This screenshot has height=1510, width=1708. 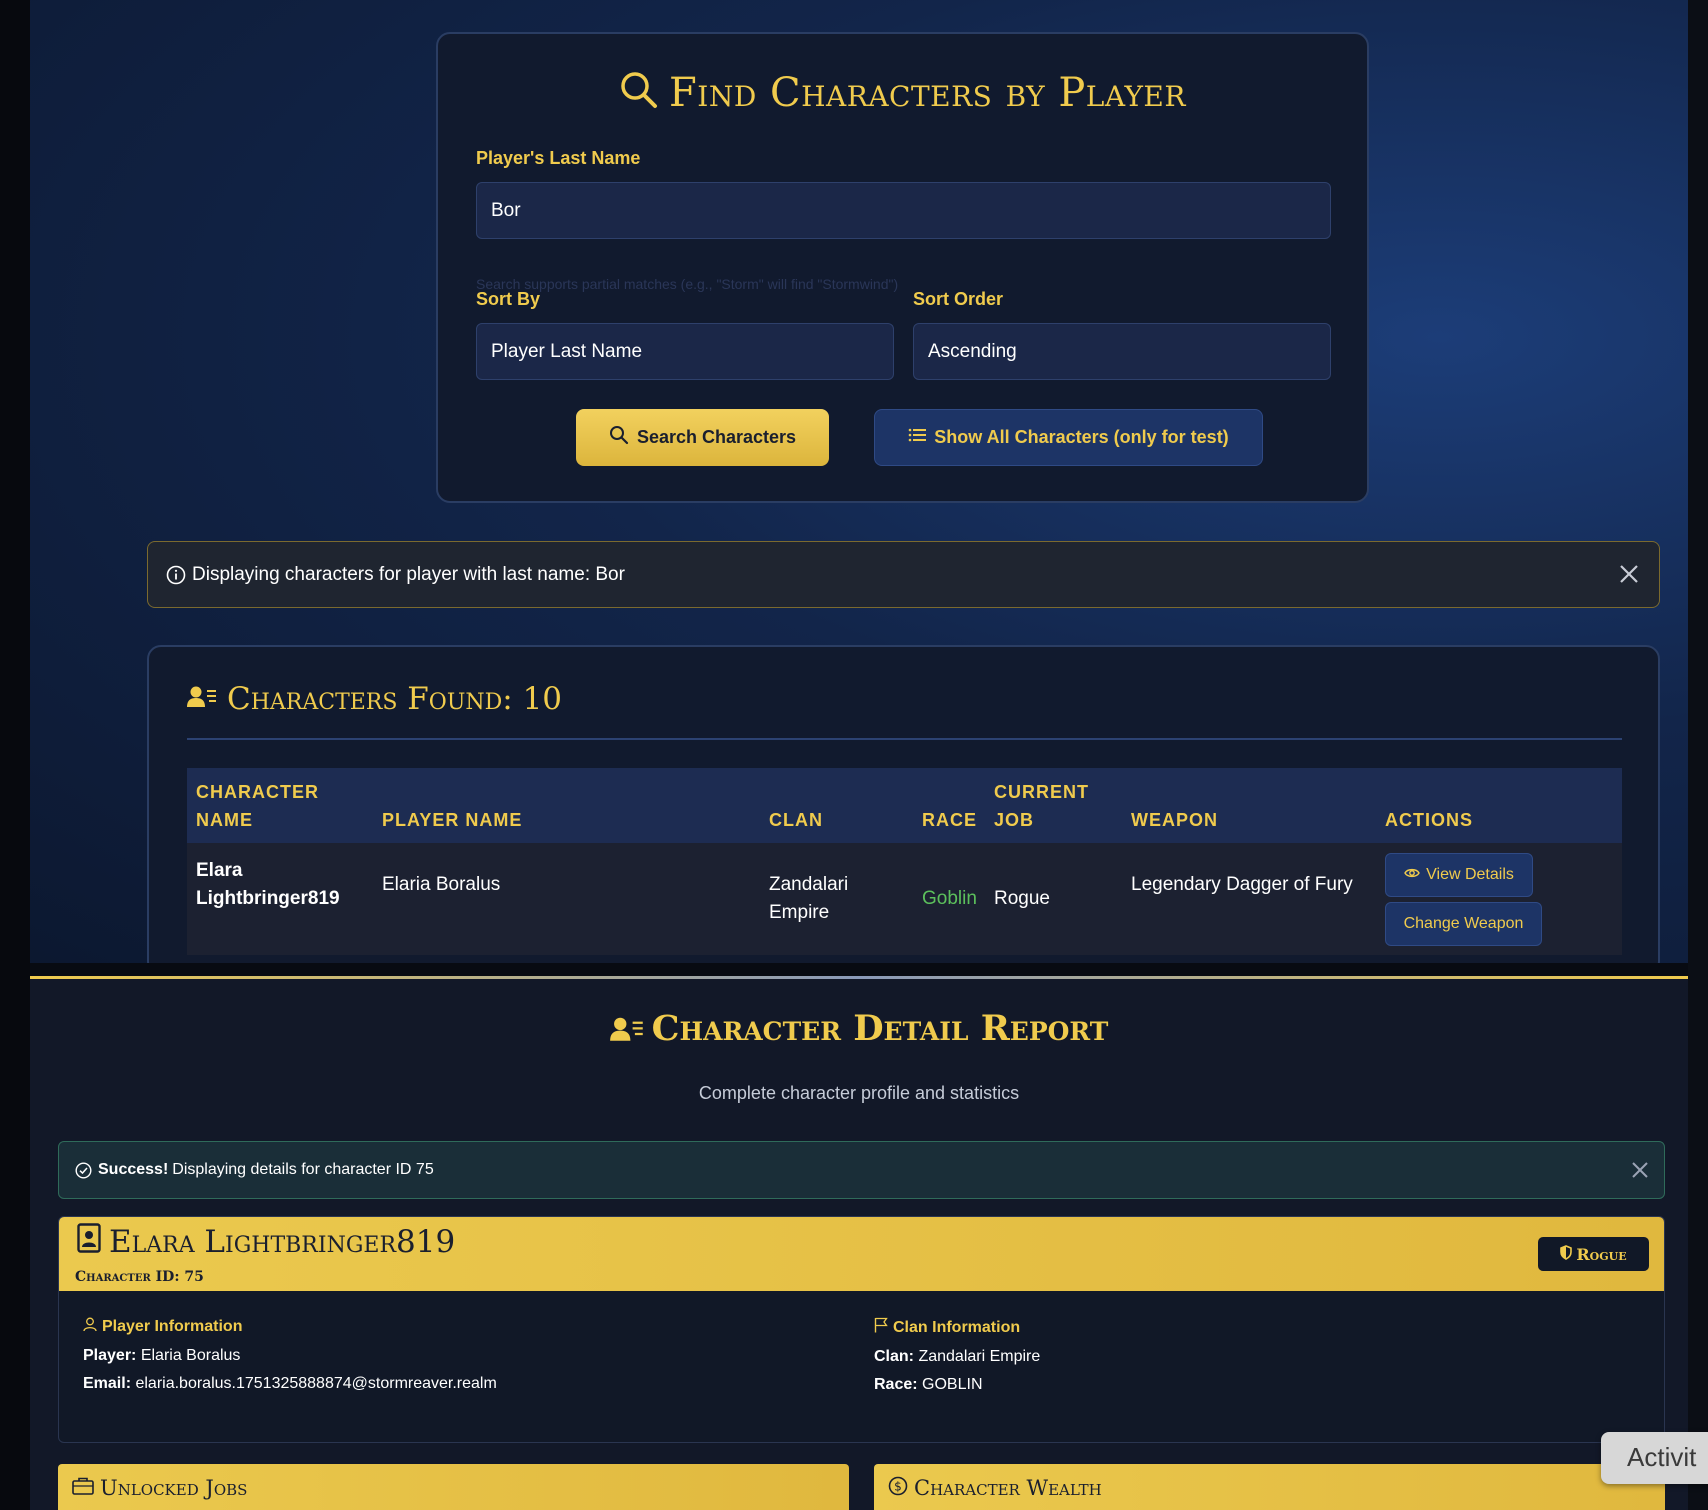 I want to click on eye-icon, so click(x=1412, y=875).